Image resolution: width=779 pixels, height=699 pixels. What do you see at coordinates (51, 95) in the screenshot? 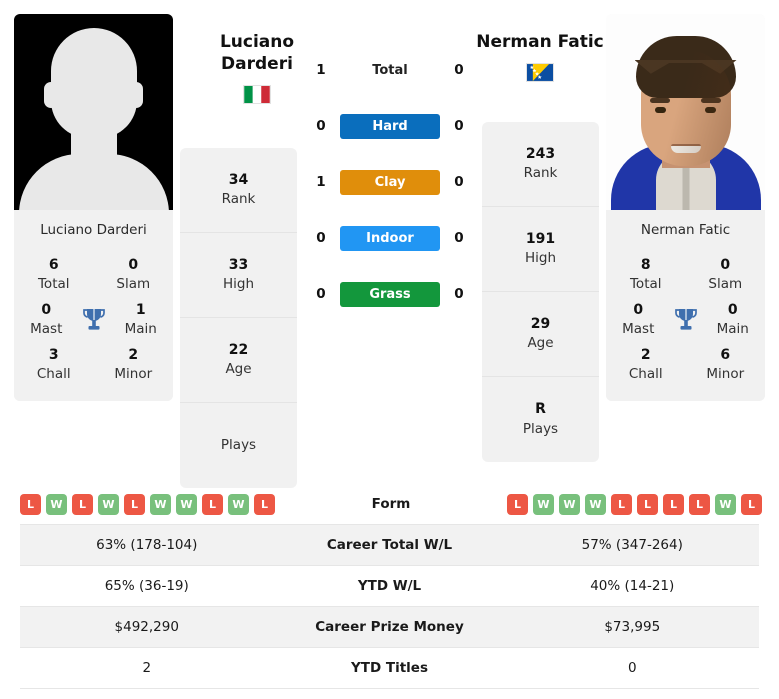
I see `silhouette-ear-left-icon` at bounding box center [51, 95].